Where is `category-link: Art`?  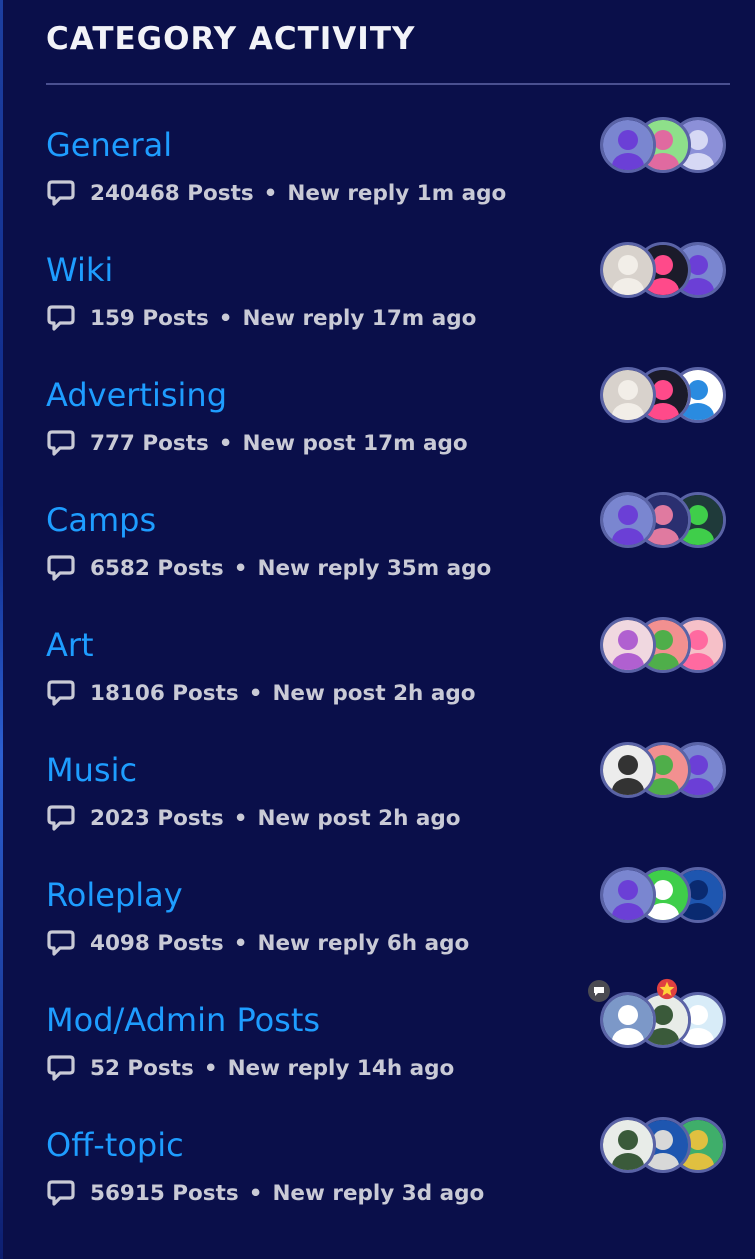 category-link: Art is located at coordinates (70, 645).